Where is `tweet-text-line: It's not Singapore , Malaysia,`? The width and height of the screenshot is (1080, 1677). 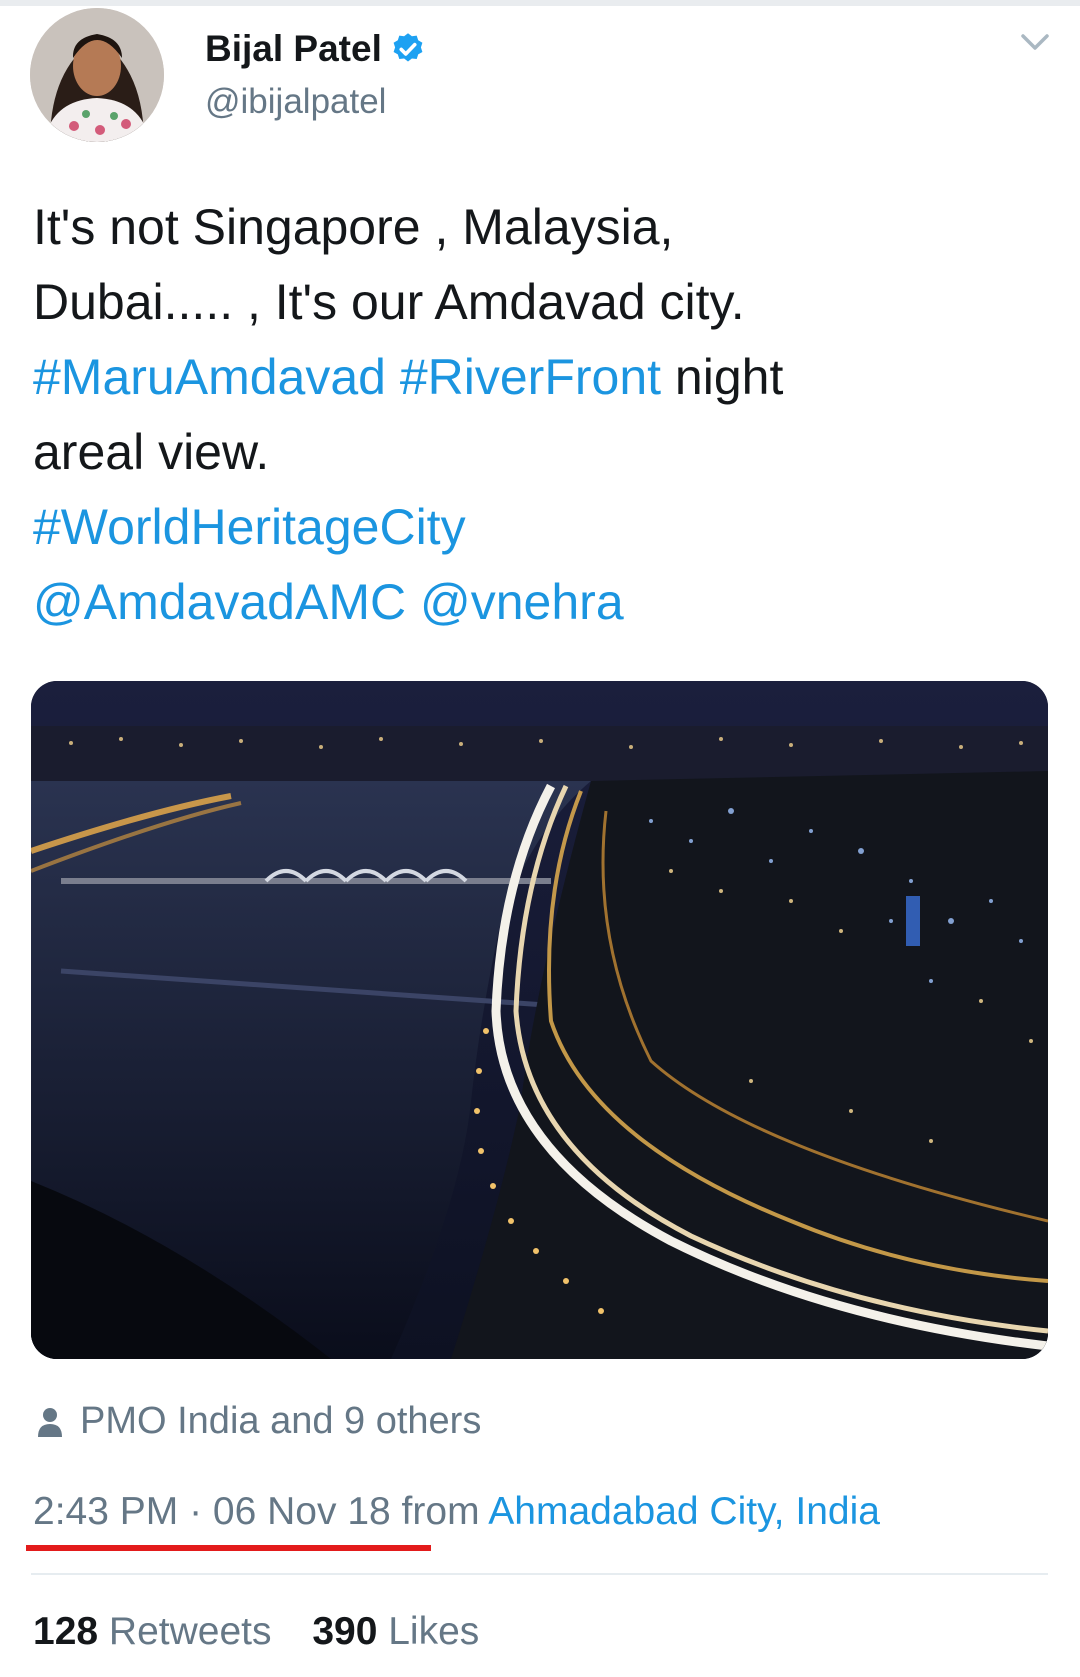 tweet-text-line: It's not Singapore , Malaysia, is located at coordinates (538, 227).